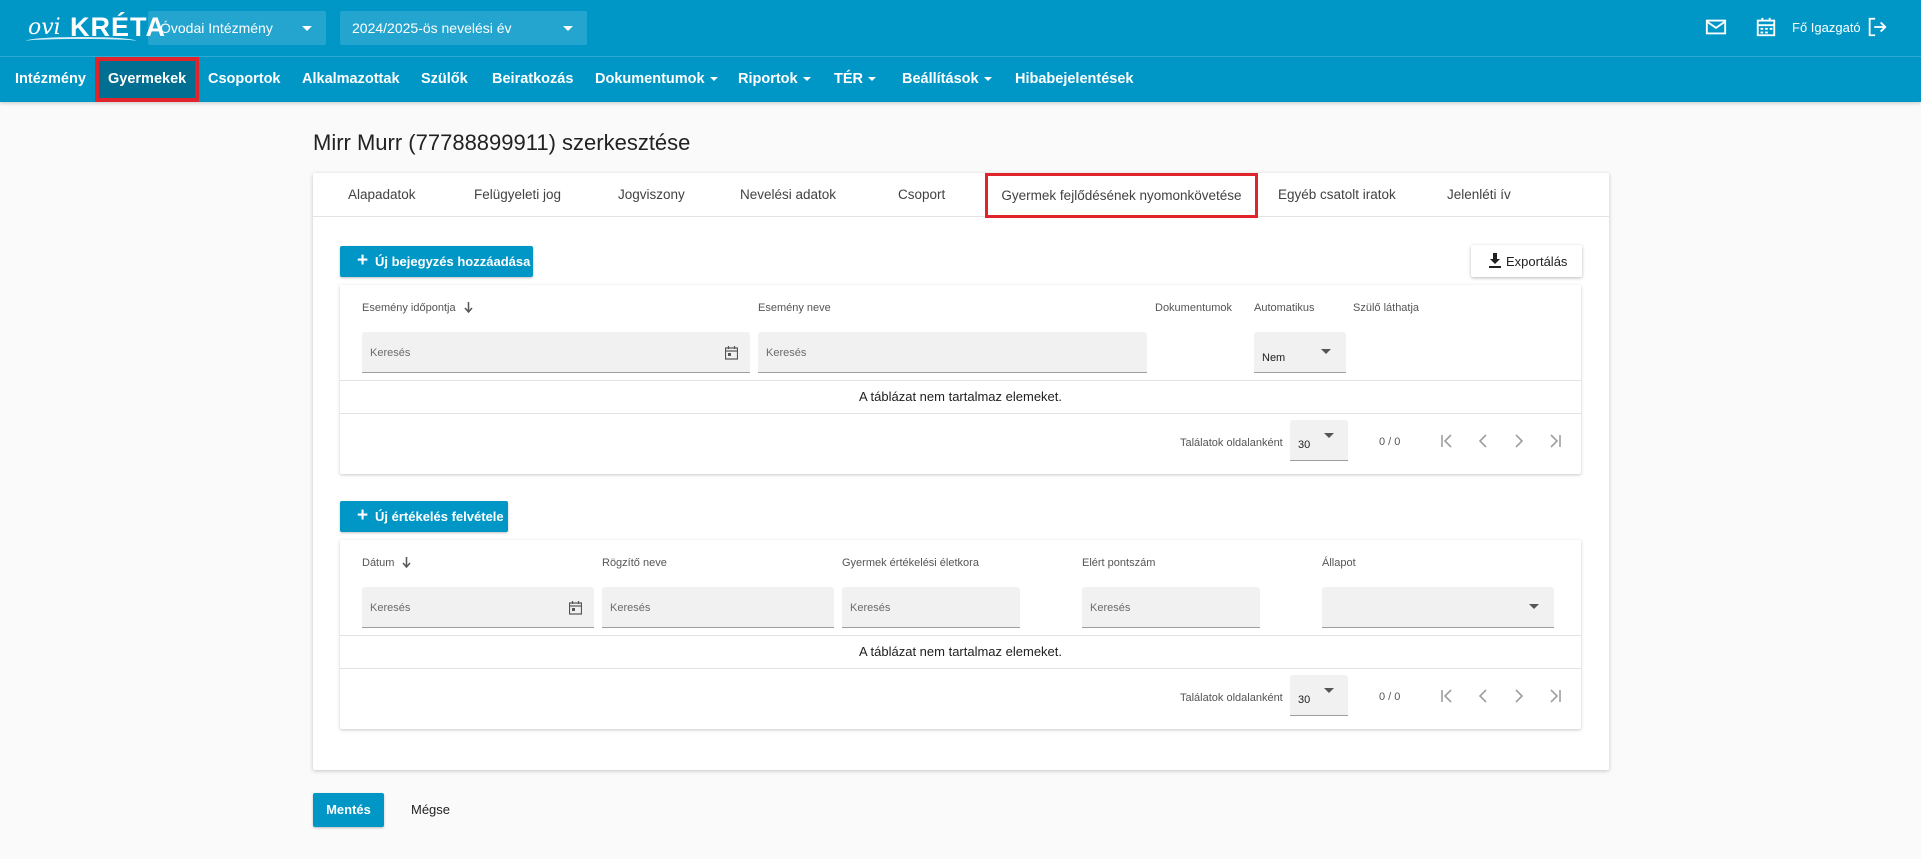  Describe the element at coordinates (348, 810) in the screenshot. I see `save-button: Mentés` at that location.